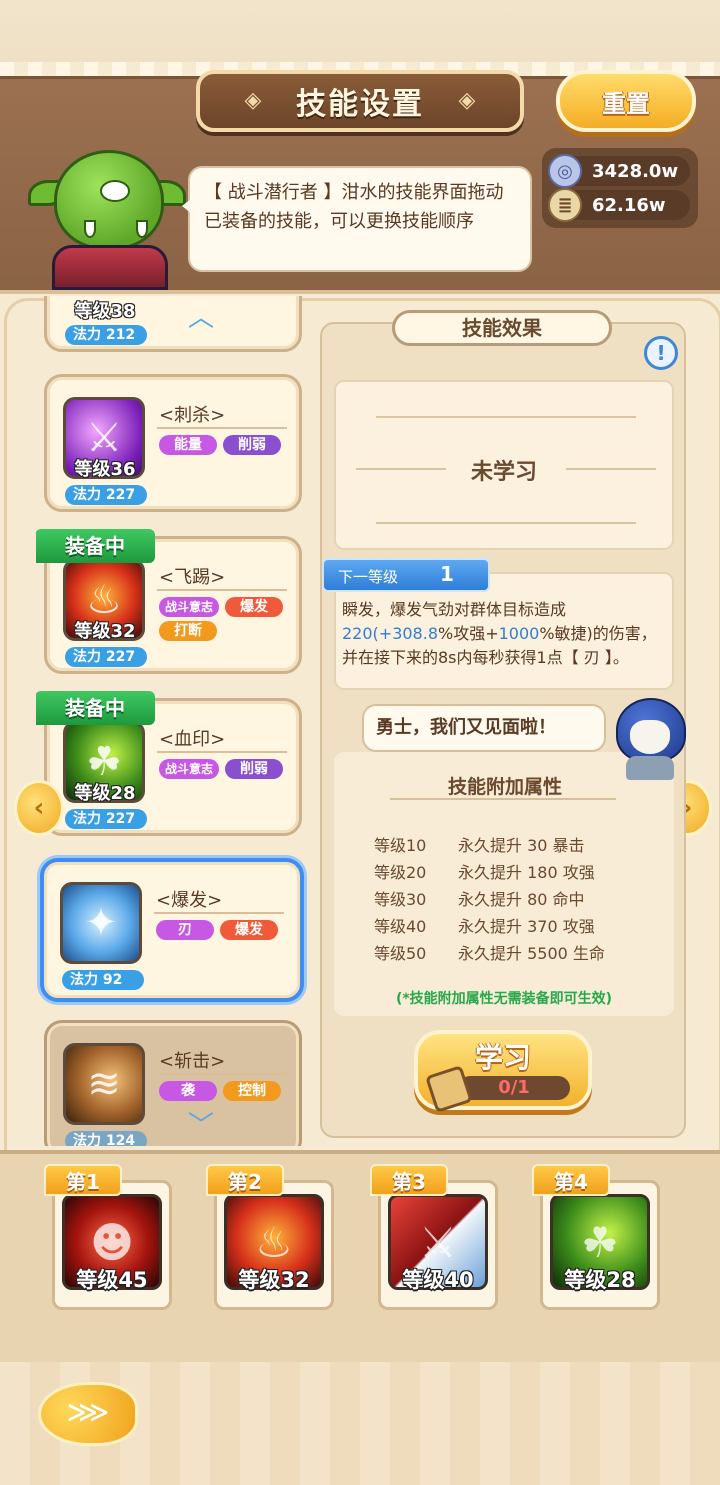  Describe the element at coordinates (245, 1180) in the screenshot. I see `slot-order-badge: 第2` at that location.